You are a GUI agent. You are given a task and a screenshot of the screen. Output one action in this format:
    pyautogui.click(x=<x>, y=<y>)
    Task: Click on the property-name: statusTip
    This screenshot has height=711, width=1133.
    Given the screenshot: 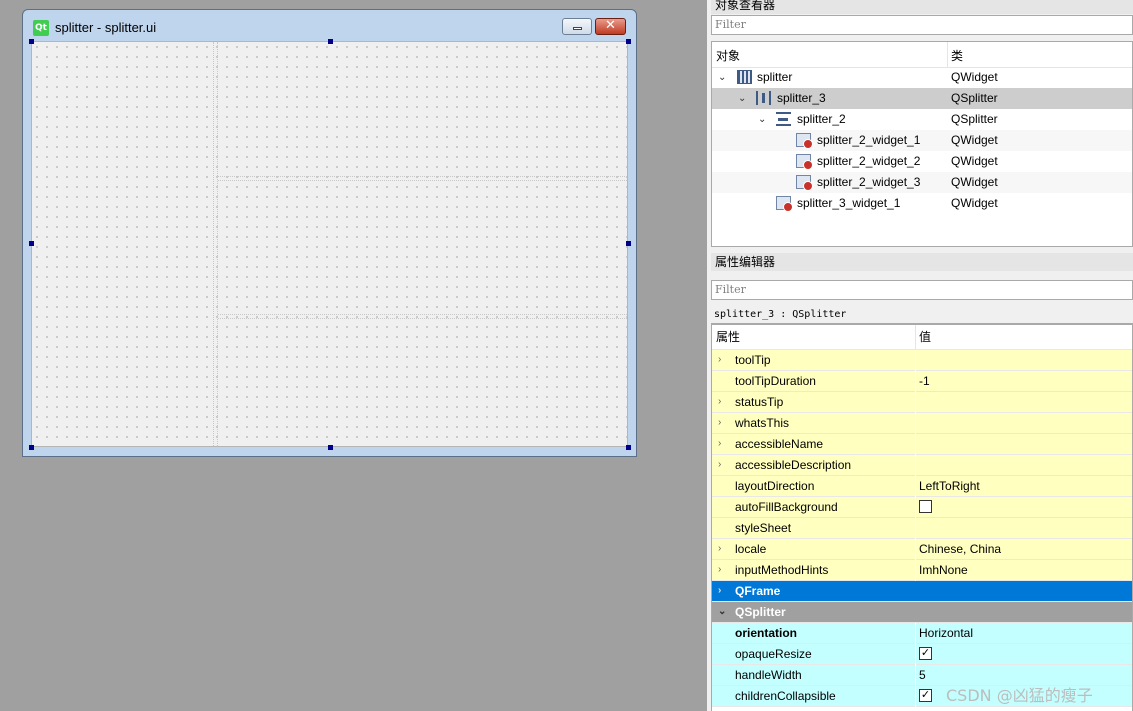 What is the action you would take?
    pyautogui.click(x=759, y=402)
    